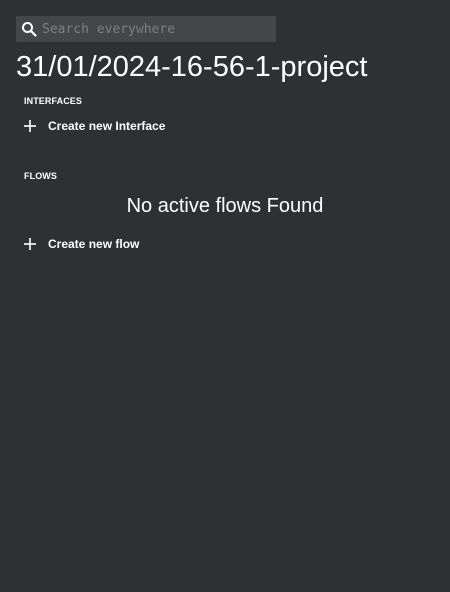  I want to click on create-new-interface-button: Create new Interface, so click(93, 126).